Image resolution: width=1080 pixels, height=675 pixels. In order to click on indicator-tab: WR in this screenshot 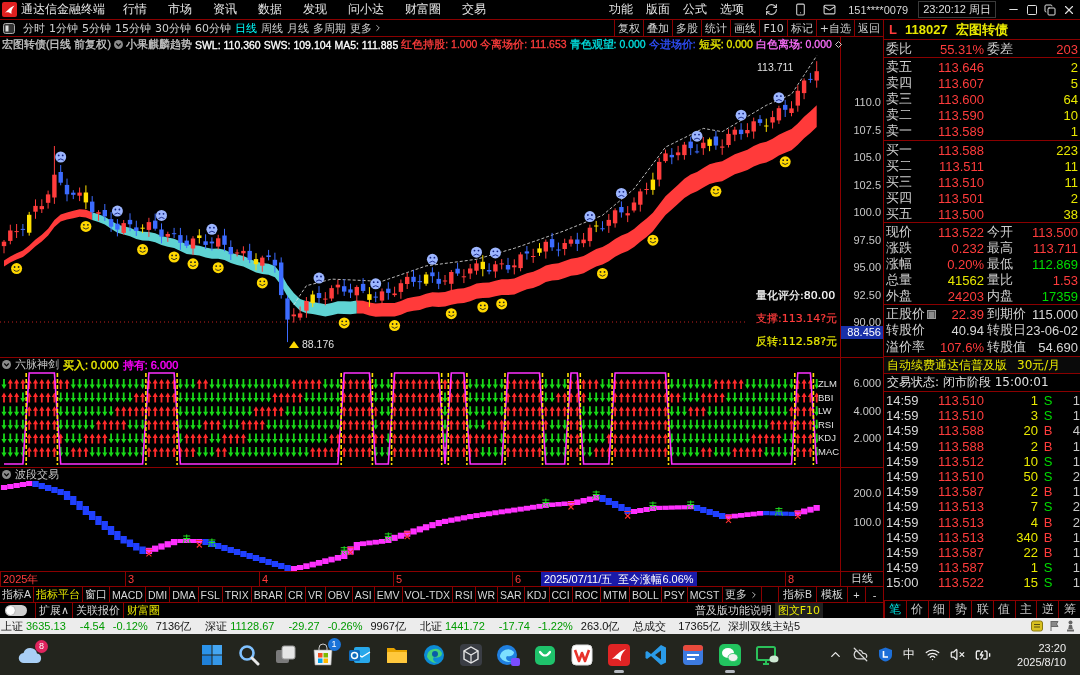, I will do `click(487, 594)`.